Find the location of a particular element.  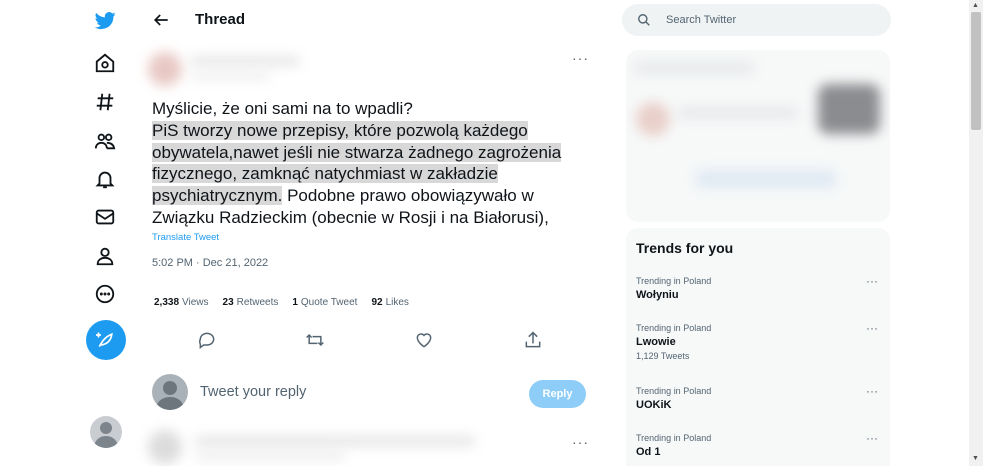

promo-name is located at coordinates (738, 113).